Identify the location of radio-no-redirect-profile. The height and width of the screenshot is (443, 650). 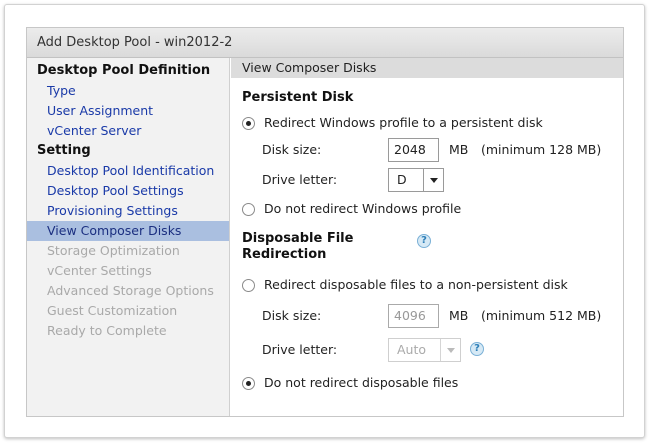
(248, 209).